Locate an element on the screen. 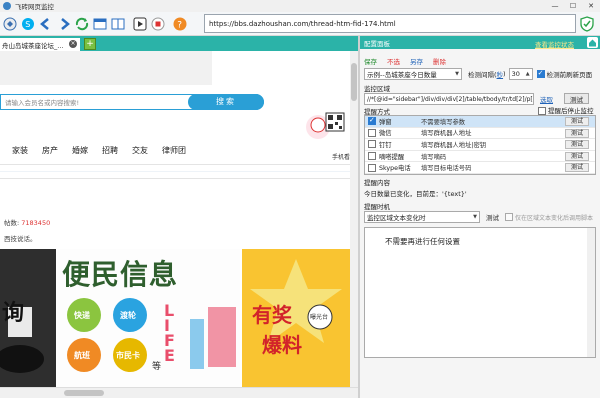  save-as-link: 另存 is located at coordinates (416, 61).